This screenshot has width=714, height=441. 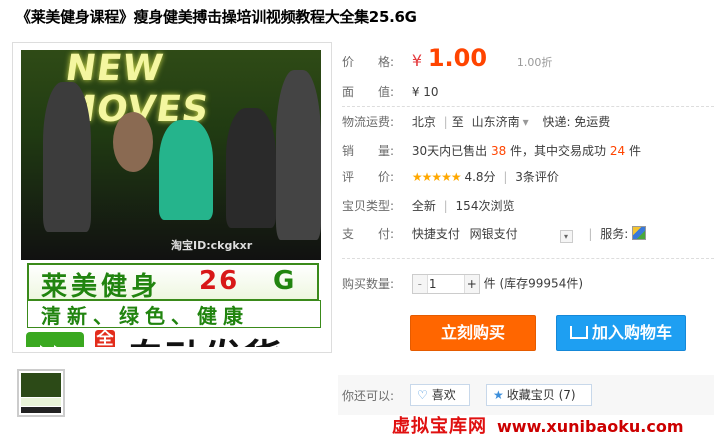 I want to click on sold-count: 38, so click(x=498, y=151).